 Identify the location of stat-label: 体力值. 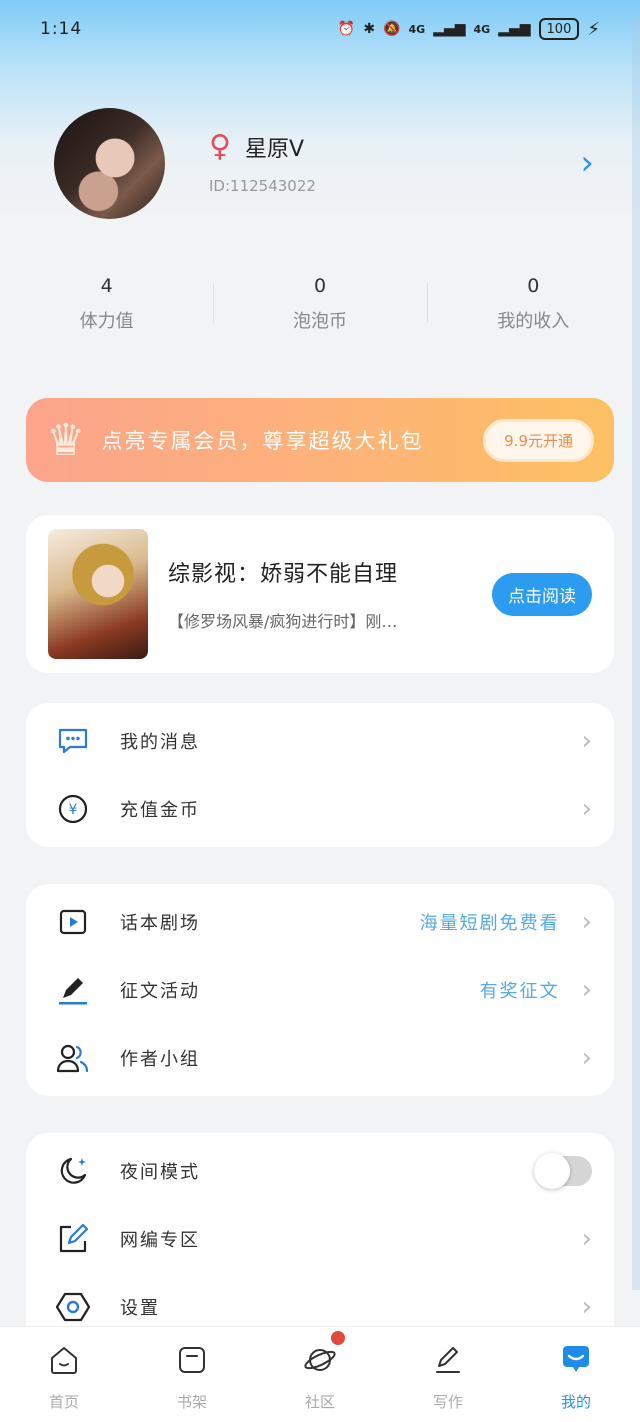
(106, 321).